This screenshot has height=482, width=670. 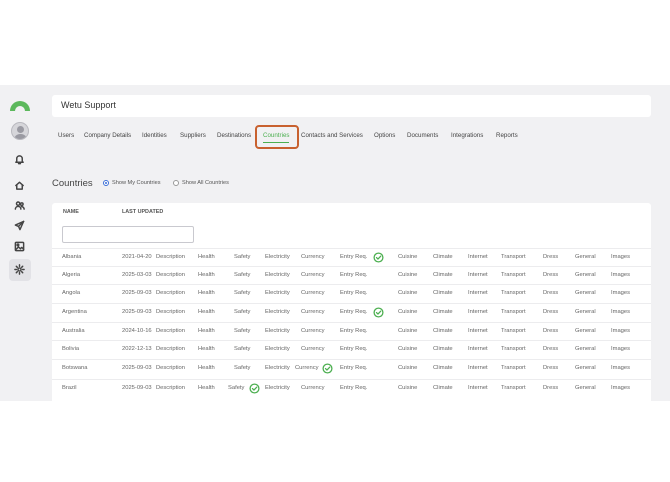 What do you see at coordinates (19, 269) in the screenshot?
I see `gear-icon` at bounding box center [19, 269].